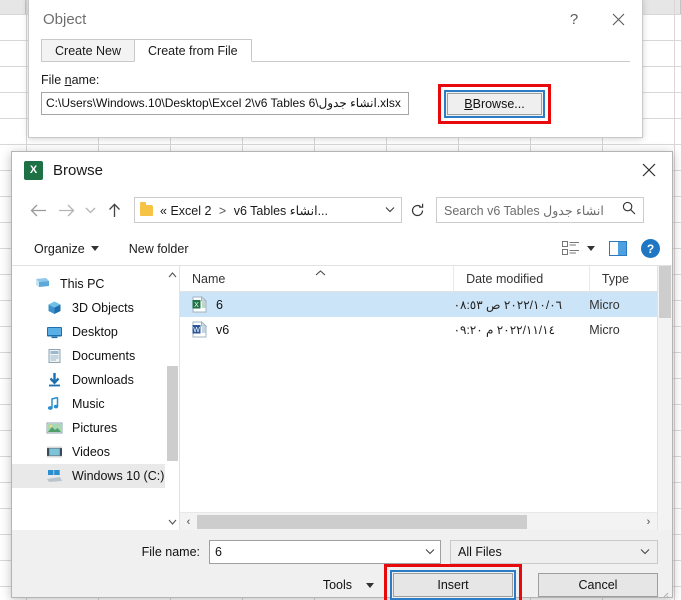 This screenshot has width=681, height=600. I want to click on excel-file-icon: X, so click(200, 304).